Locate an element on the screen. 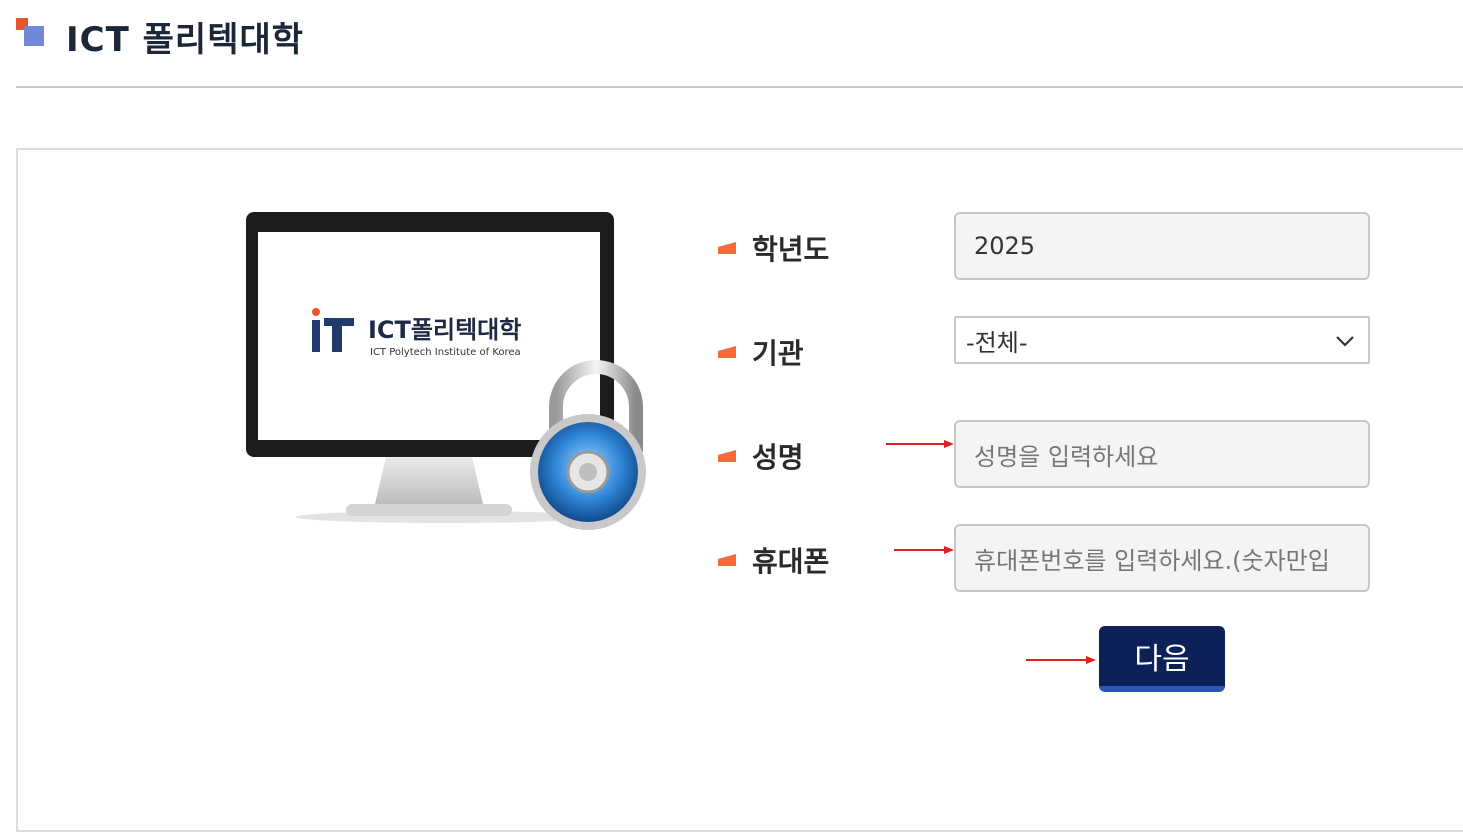 This screenshot has width=1463, height=838. screen-brand-en: ICT Polytech Institute of Korea is located at coordinates (445, 352).